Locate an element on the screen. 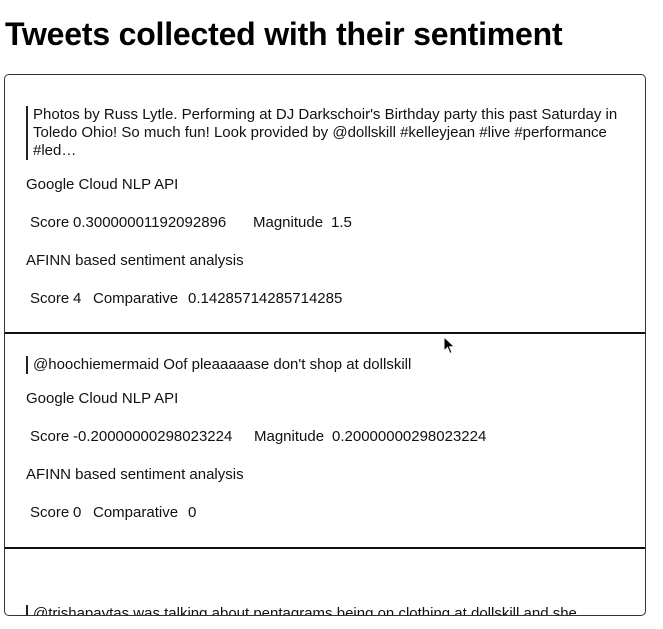 This screenshot has width=663, height=629. afinn-score-value: 0 is located at coordinates (77, 512).